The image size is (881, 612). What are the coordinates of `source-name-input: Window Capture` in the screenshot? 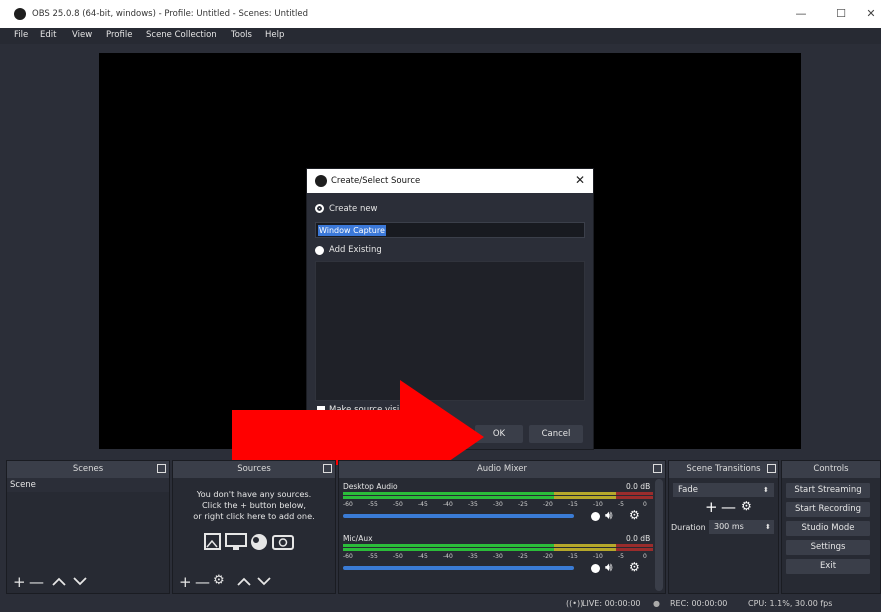 It's located at (450, 230).